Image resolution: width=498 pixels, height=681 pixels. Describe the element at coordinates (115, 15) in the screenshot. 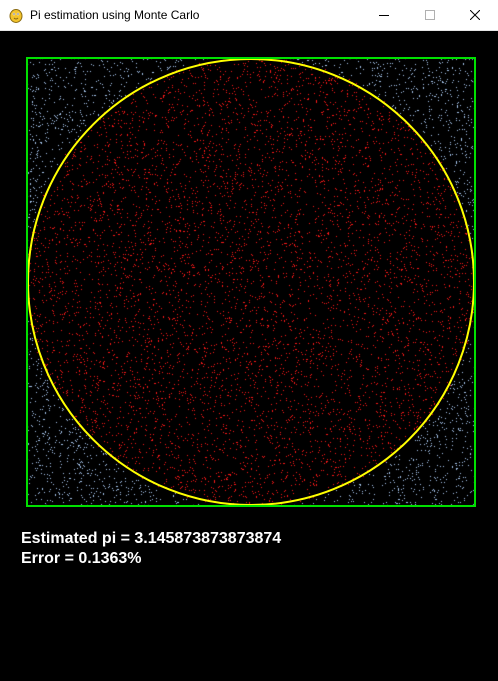

I see `window-title: Pi estimation using Monte Carlo` at that location.